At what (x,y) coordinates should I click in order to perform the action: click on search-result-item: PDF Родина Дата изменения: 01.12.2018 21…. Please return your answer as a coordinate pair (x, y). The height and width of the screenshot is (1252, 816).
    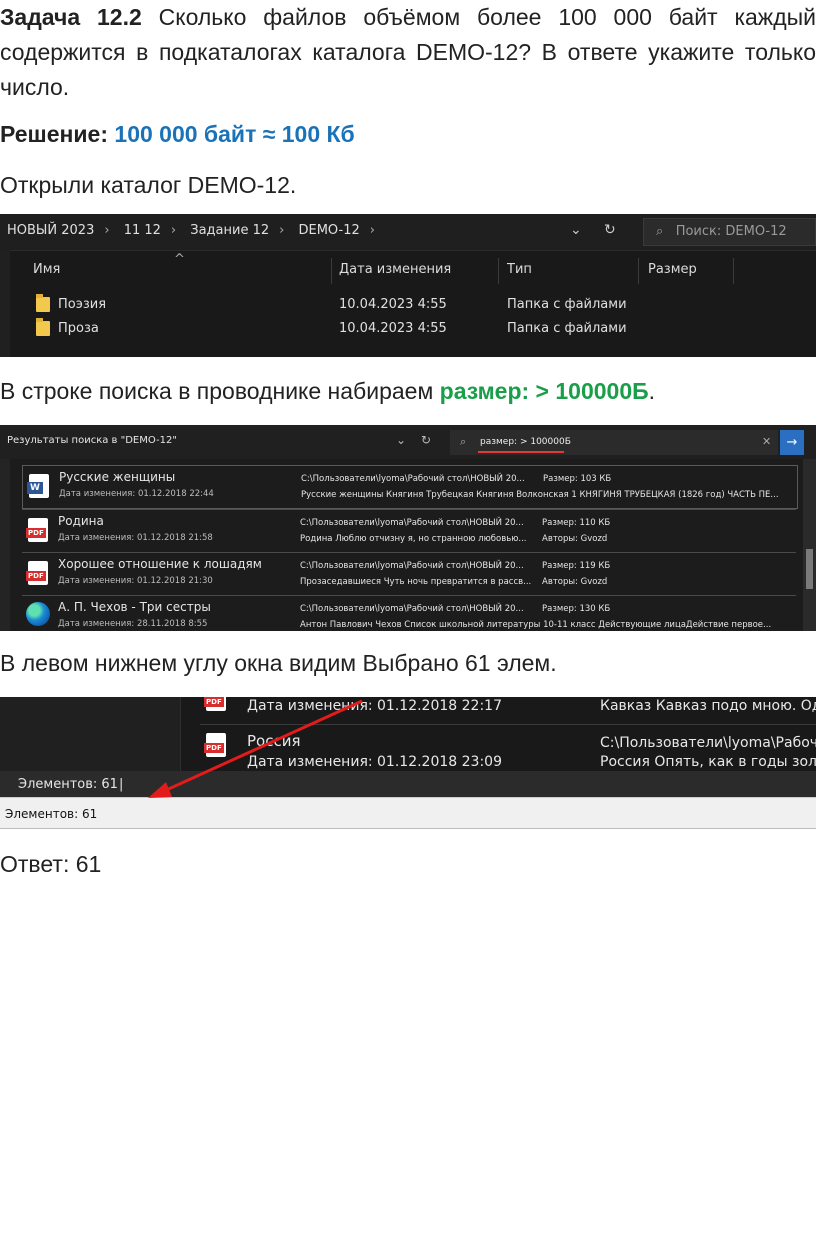
    Looking at the image, I should click on (409, 530).